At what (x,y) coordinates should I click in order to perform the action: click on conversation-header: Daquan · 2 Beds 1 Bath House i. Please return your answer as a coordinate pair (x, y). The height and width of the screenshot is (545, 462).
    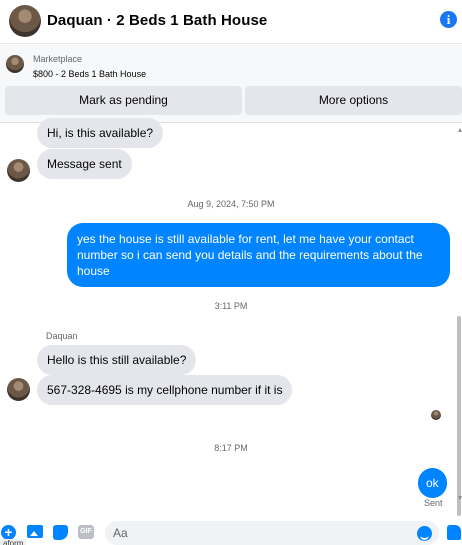
    Looking at the image, I should click on (231, 22).